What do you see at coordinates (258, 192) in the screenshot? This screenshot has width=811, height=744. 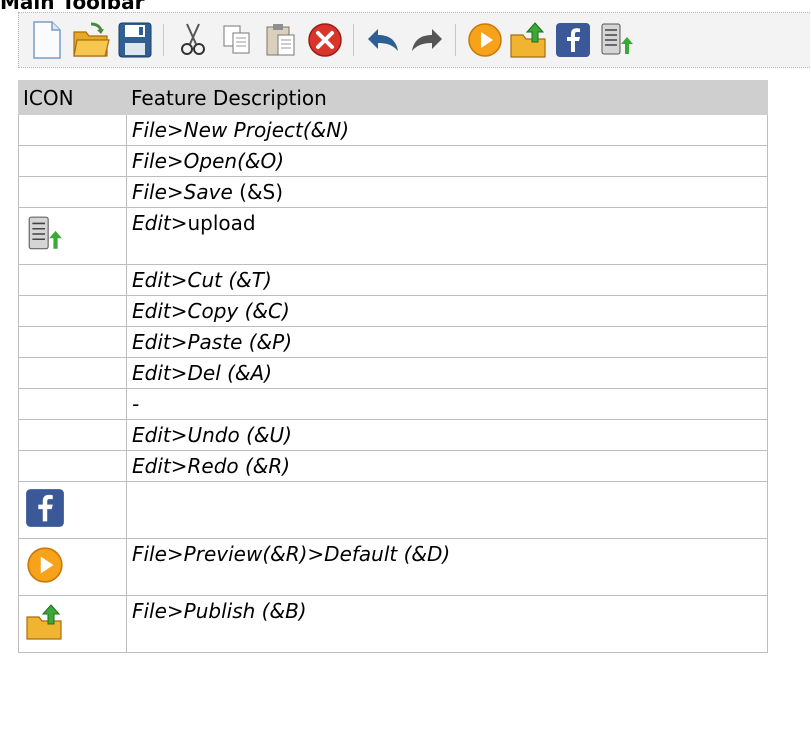 I see `shortcut-text: (&S)` at bounding box center [258, 192].